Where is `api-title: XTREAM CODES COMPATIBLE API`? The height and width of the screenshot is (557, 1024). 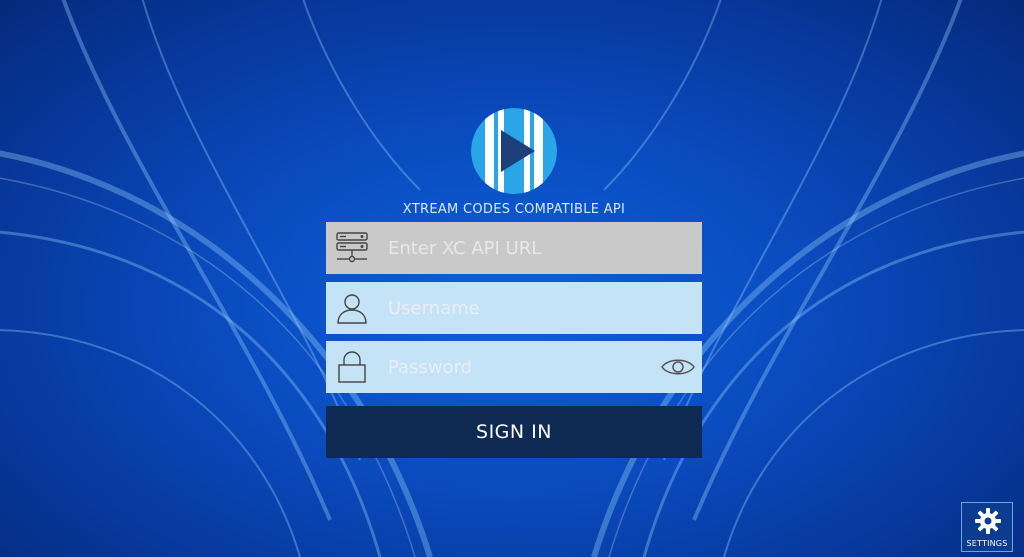 api-title: XTREAM CODES COMPATIBLE API is located at coordinates (514, 209).